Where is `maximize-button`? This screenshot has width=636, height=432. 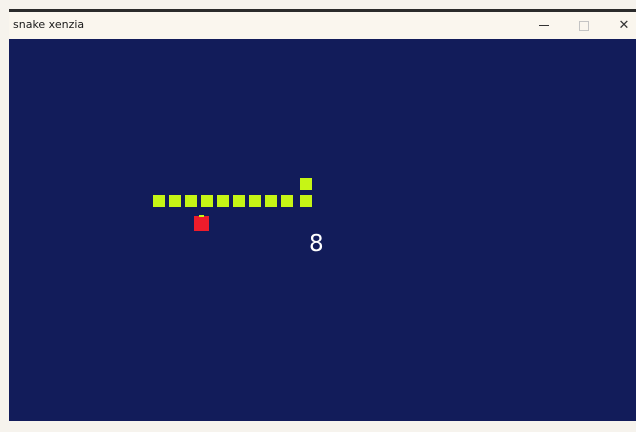 maximize-button is located at coordinates (584, 25).